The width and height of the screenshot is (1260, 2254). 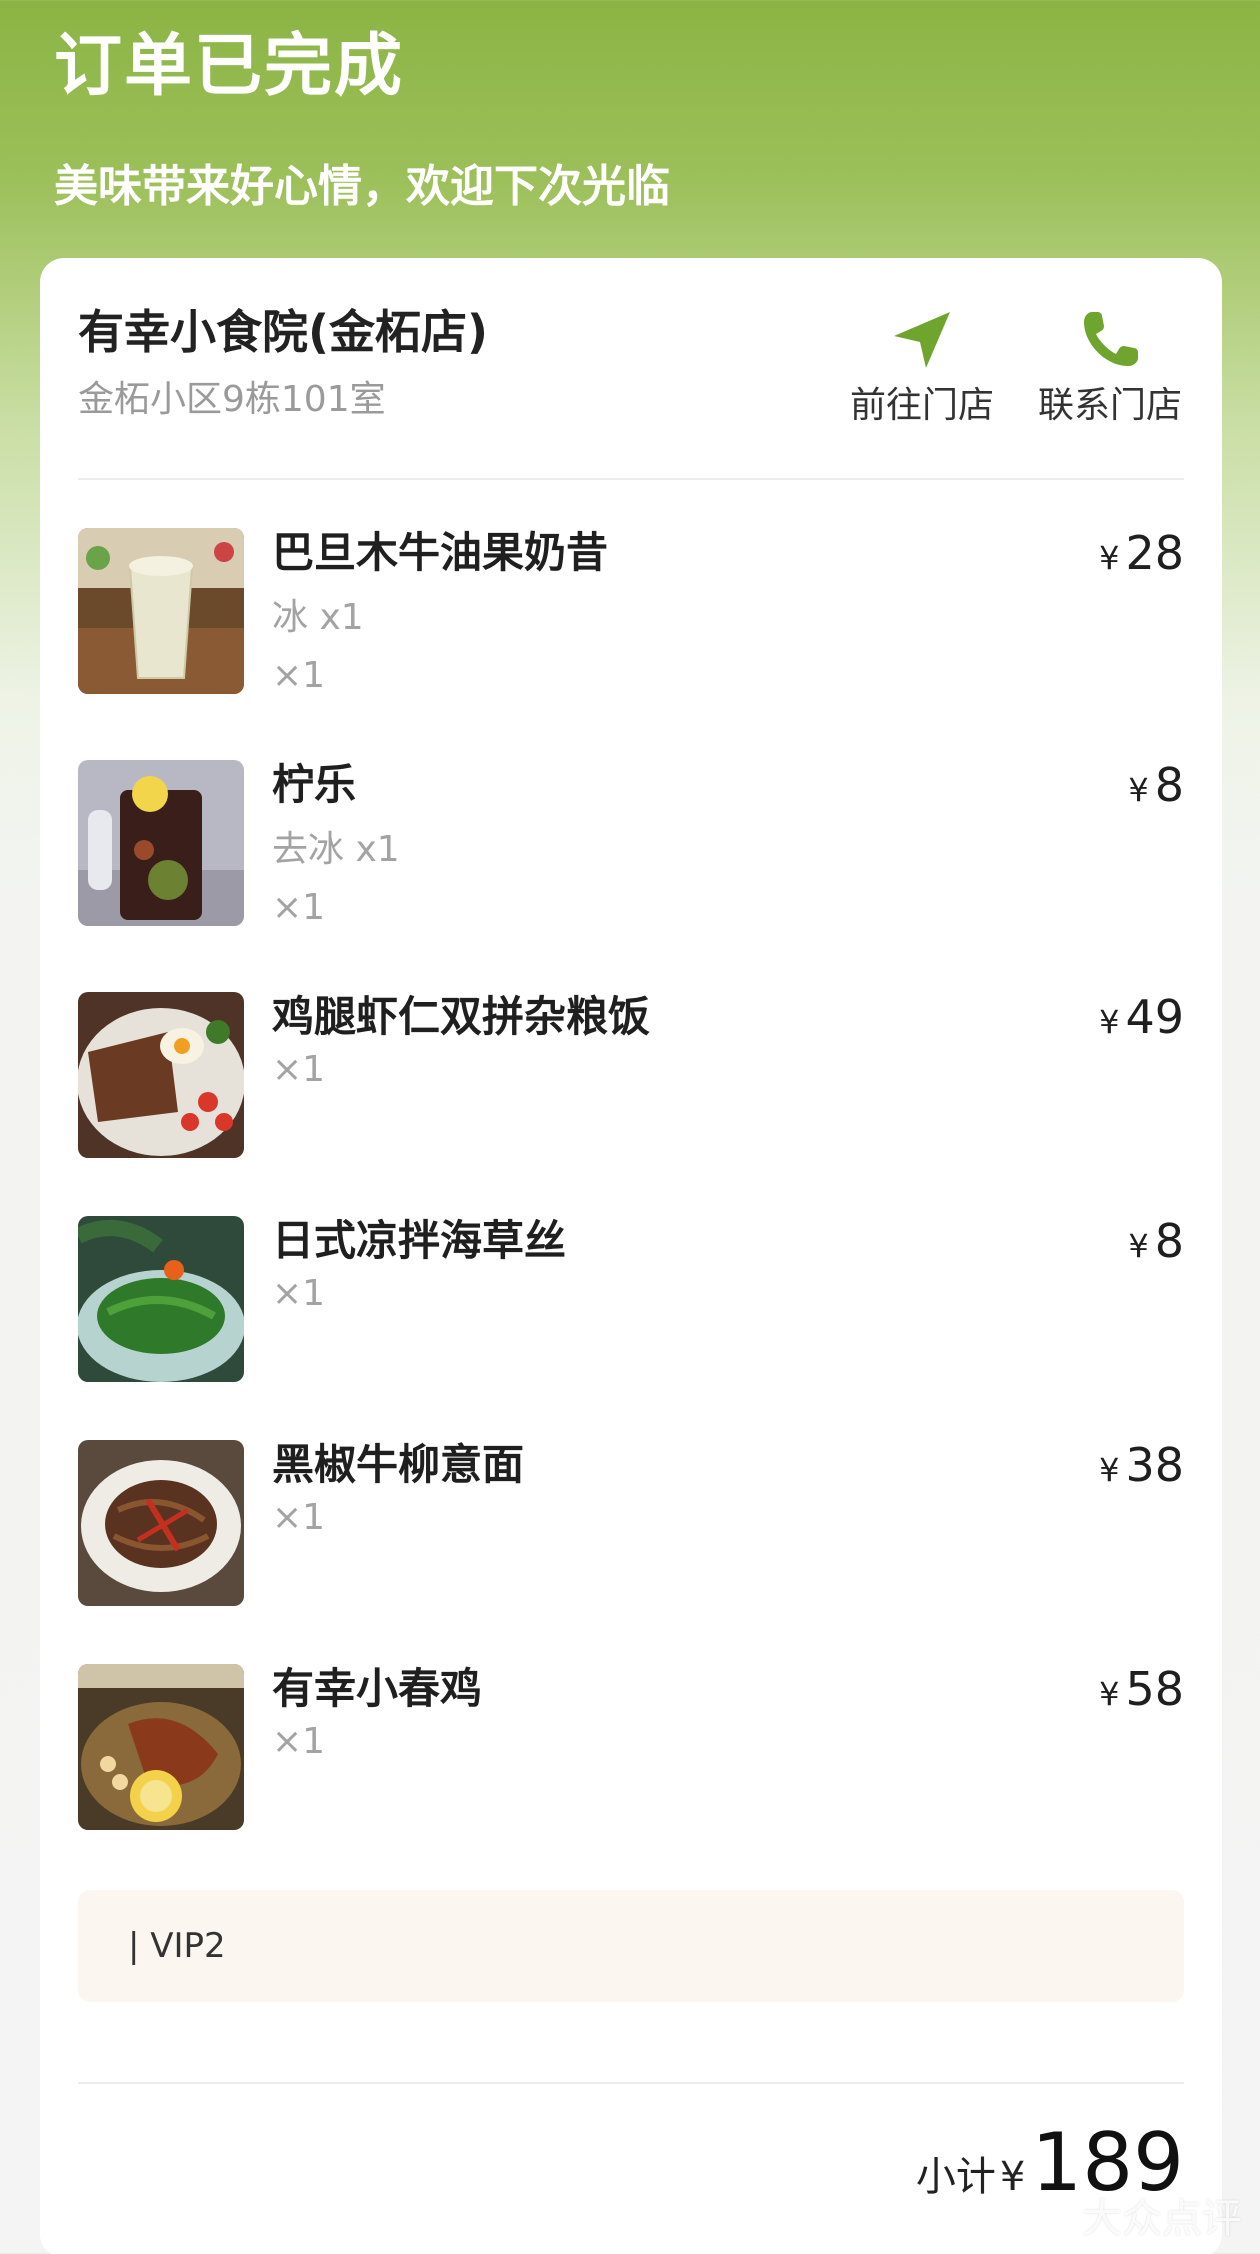 I want to click on navigation-arrow-icon, so click(x=922, y=340).